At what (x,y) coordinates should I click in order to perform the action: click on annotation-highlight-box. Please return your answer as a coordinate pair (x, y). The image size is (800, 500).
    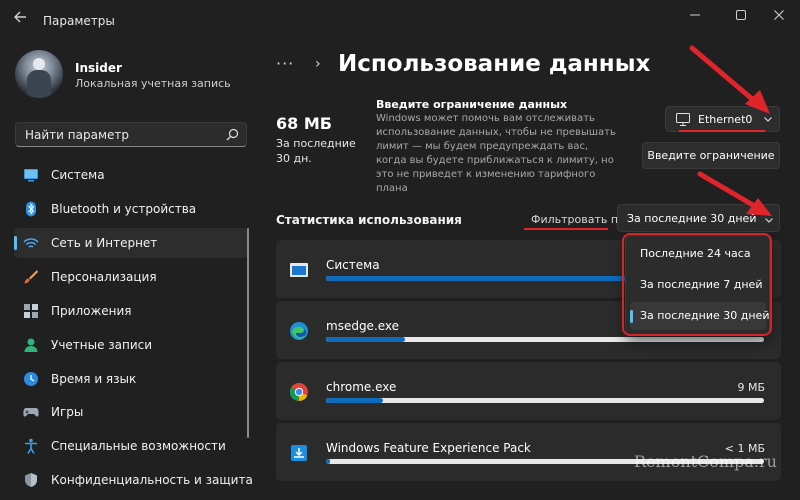
    Looking at the image, I should click on (697, 284).